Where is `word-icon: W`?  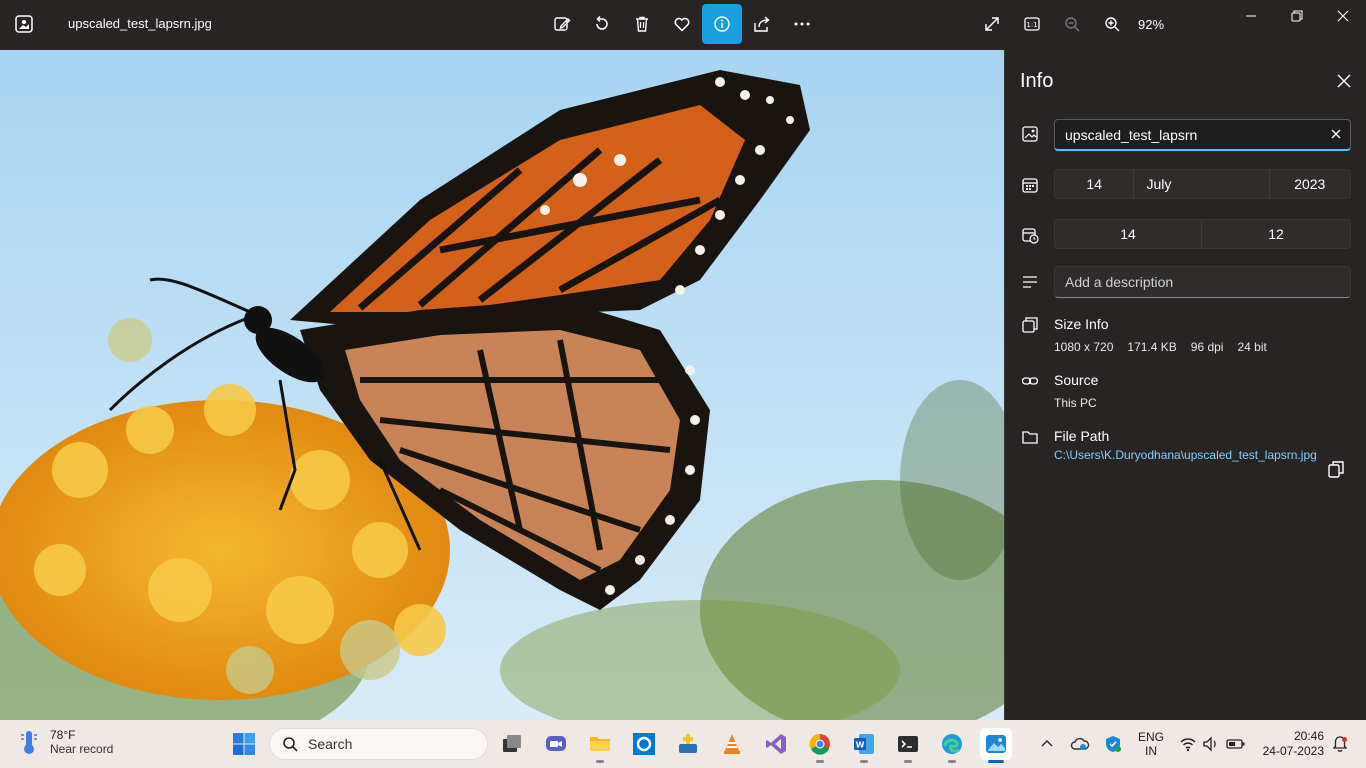
word-icon: W is located at coordinates (864, 744).